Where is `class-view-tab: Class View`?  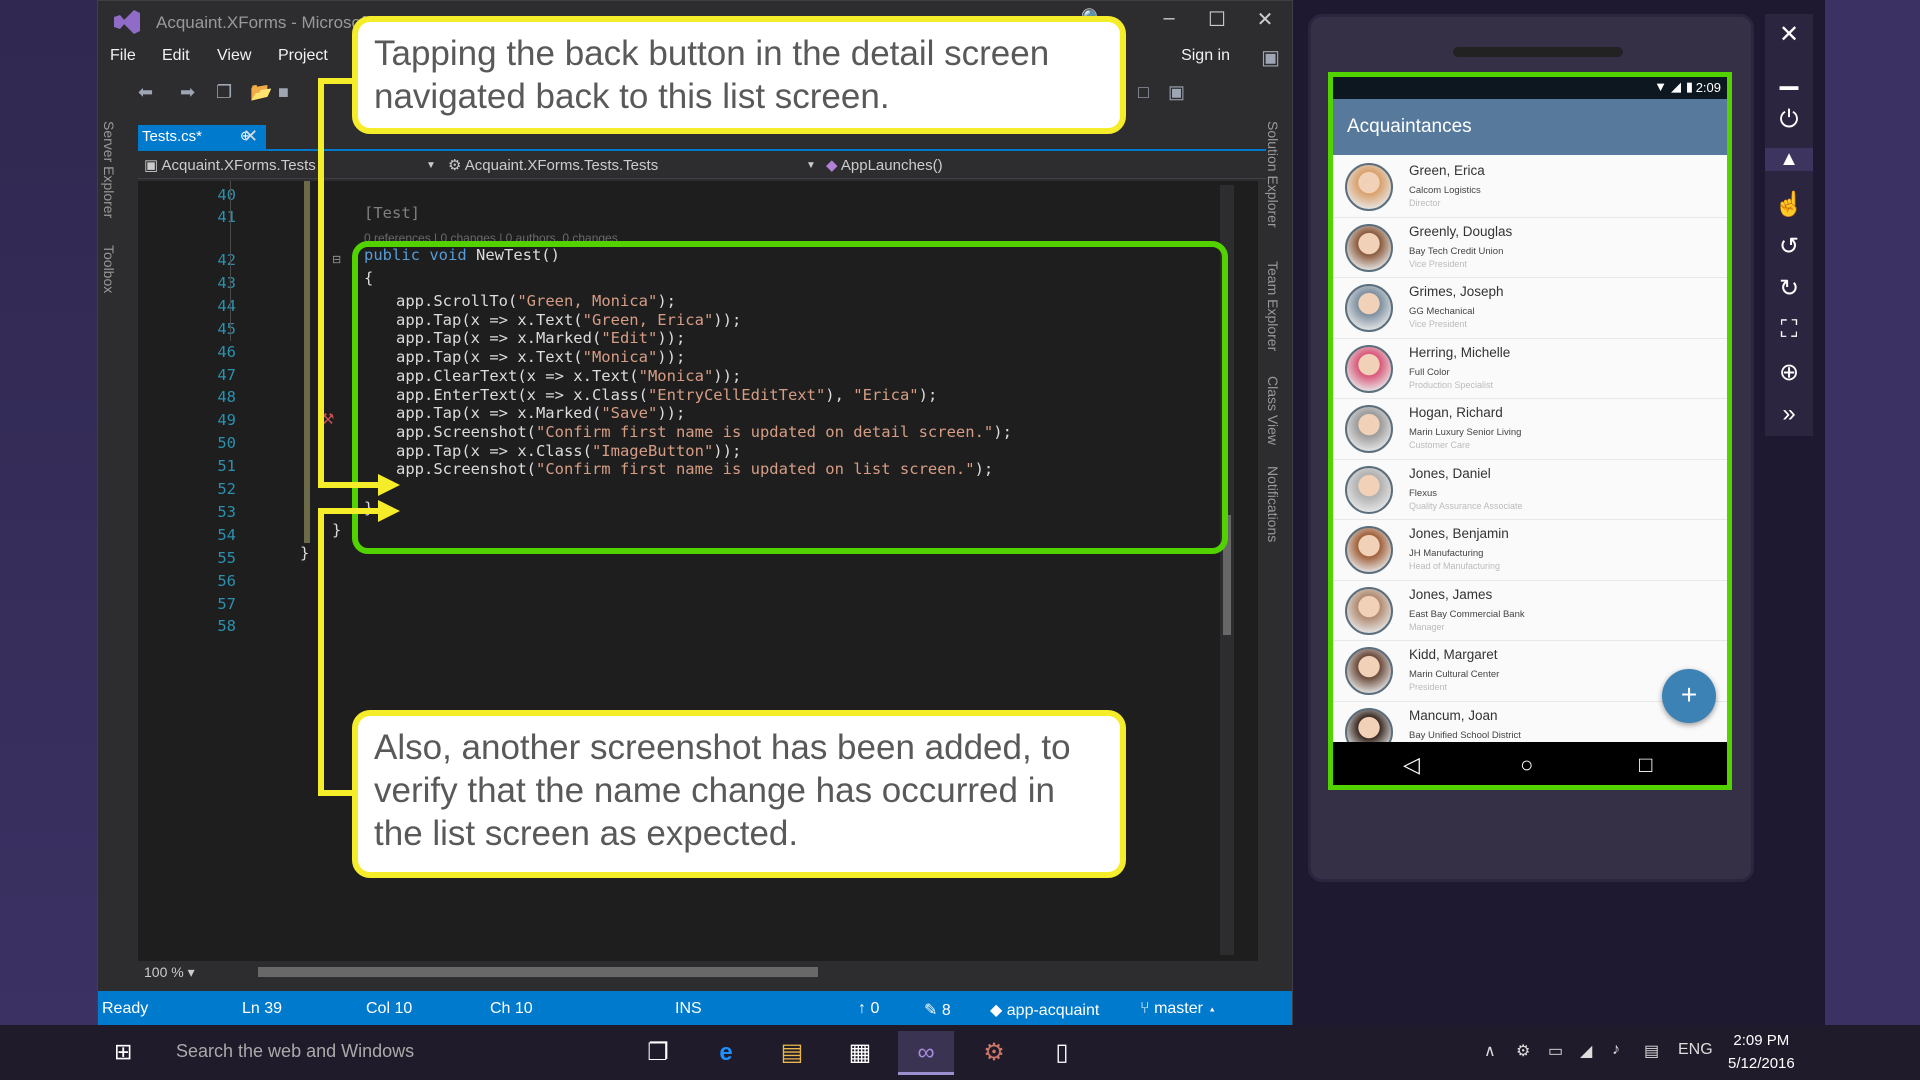 class-view-tab: Class View is located at coordinates (1273, 410).